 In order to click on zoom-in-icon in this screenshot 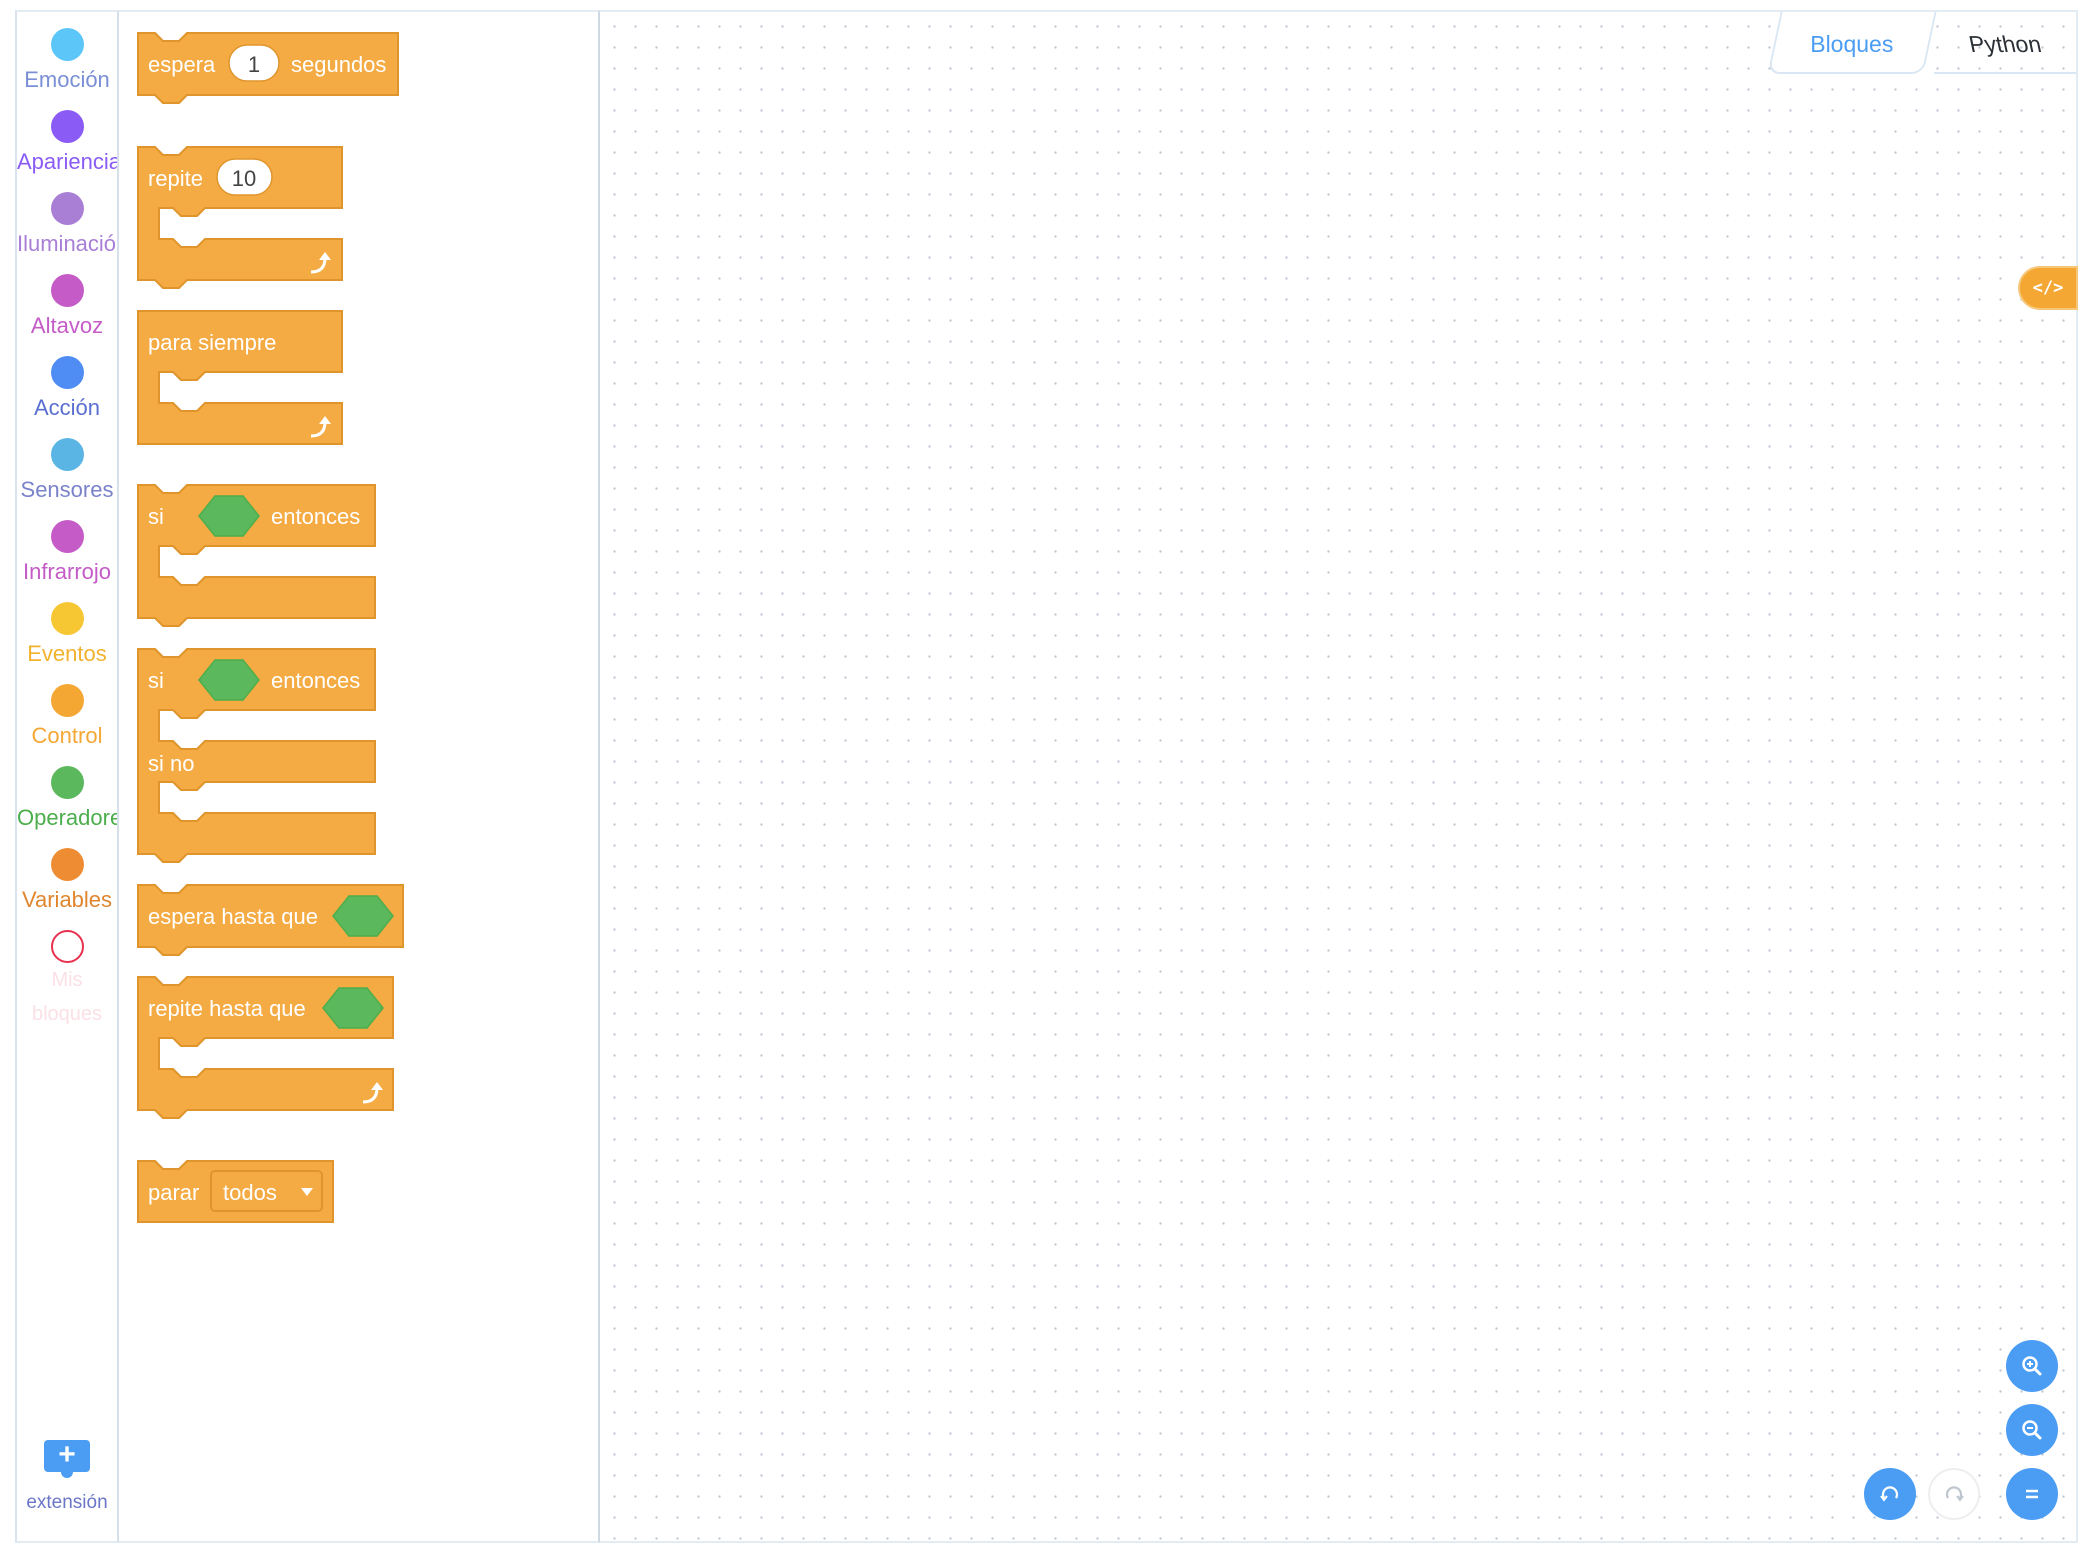, I will do `click(2032, 1366)`.